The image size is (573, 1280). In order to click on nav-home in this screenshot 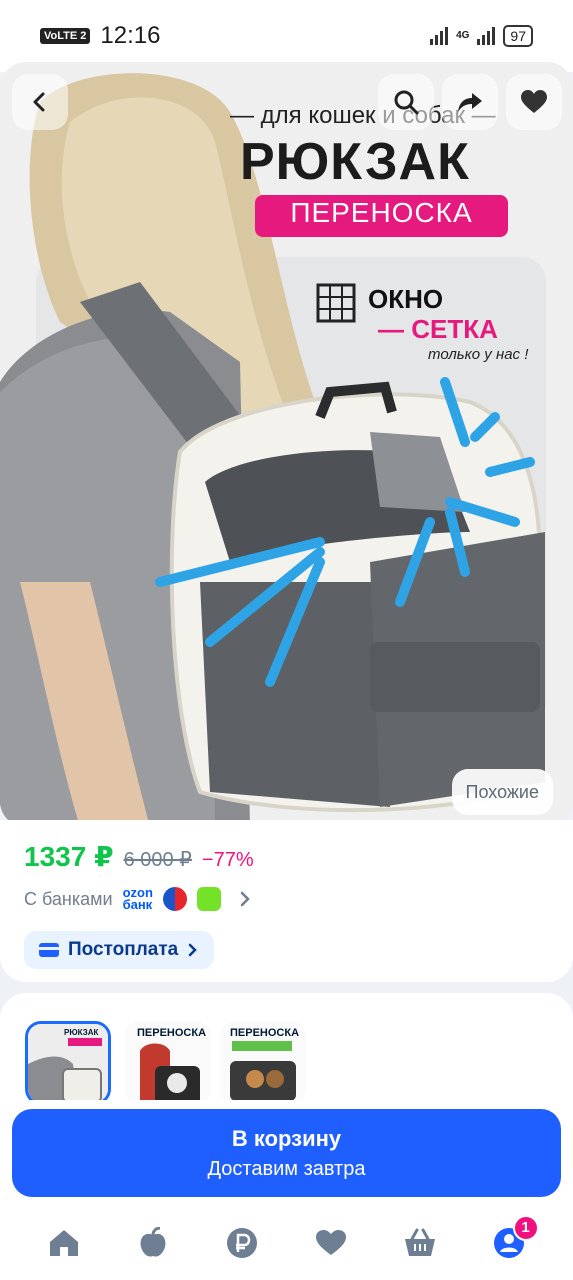, I will do `click(64, 1243)`.